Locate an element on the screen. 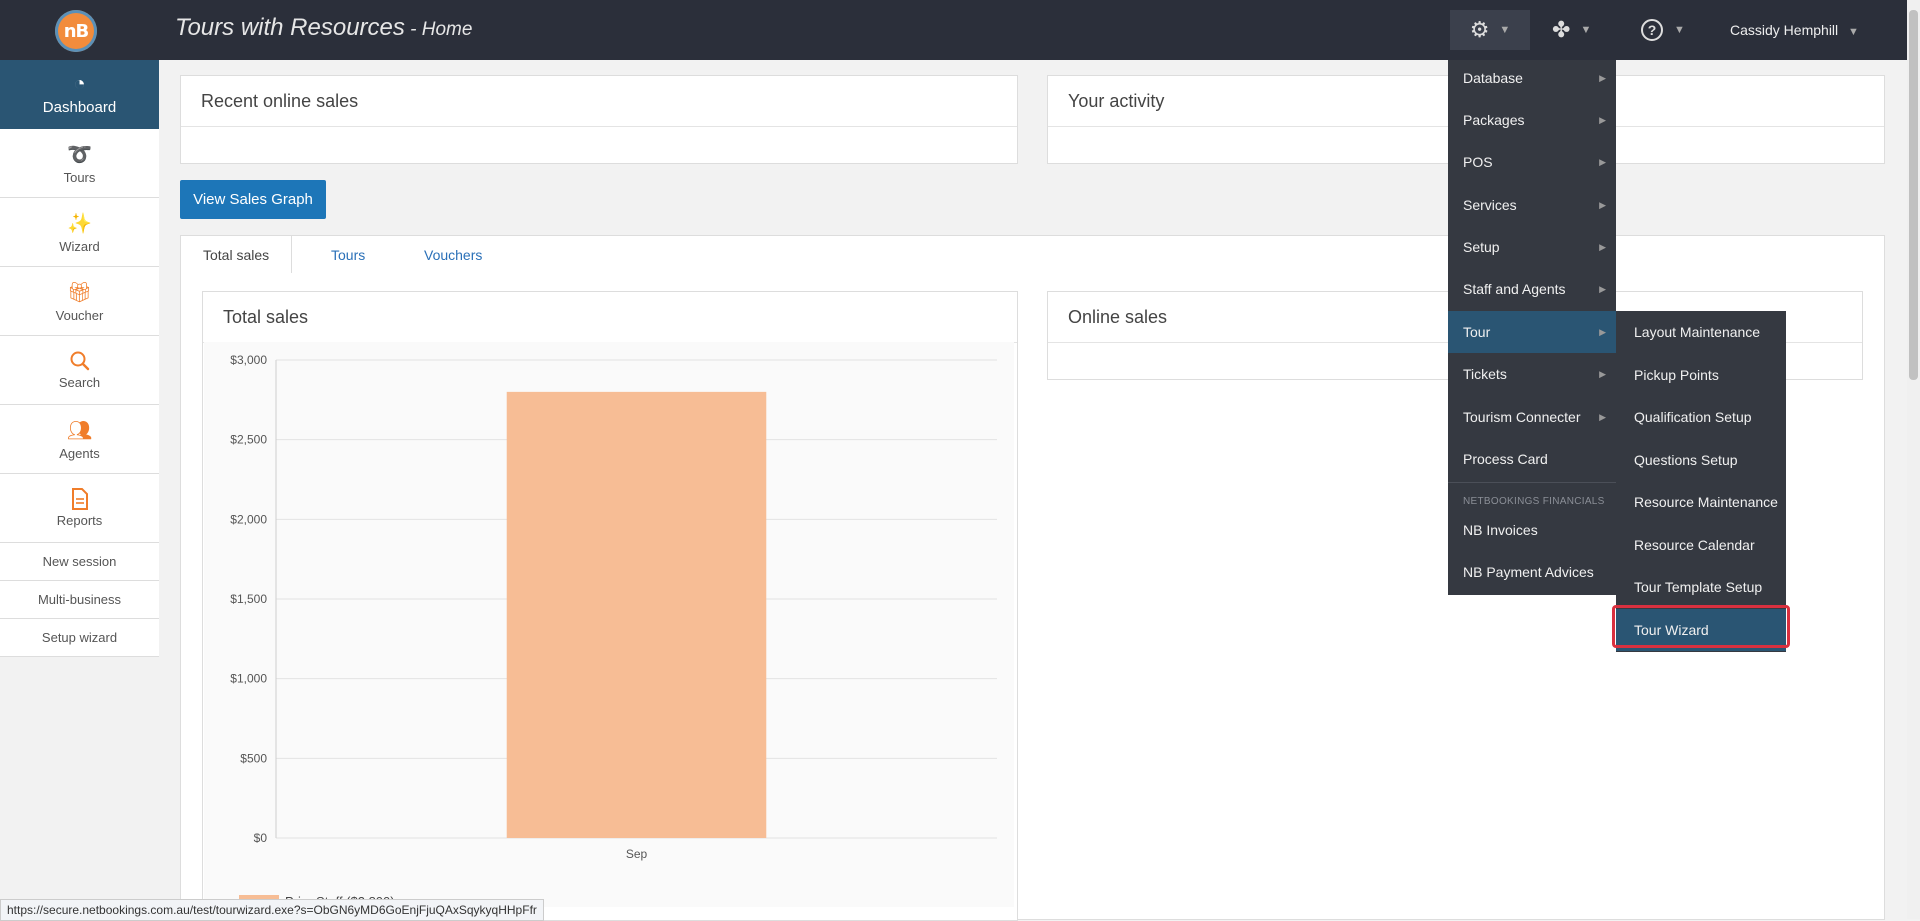  panel-title: Total sales is located at coordinates (610, 317).